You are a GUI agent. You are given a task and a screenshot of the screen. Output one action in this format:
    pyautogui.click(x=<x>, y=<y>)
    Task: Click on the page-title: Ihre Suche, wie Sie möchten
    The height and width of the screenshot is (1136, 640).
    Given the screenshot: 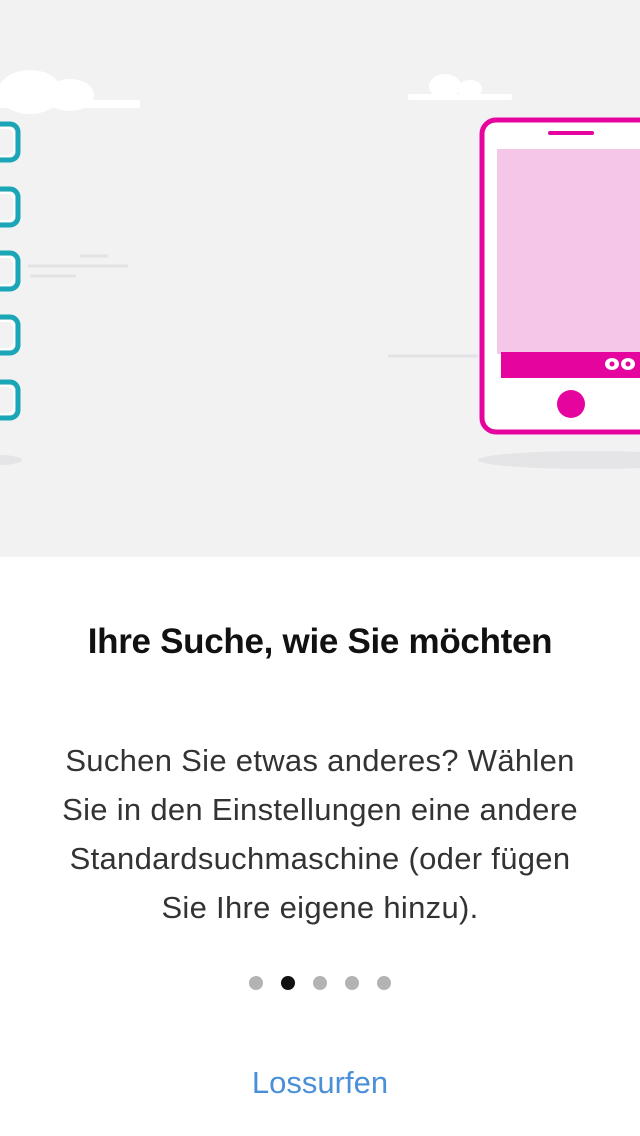 What is the action you would take?
    pyautogui.click(x=320, y=641)
    